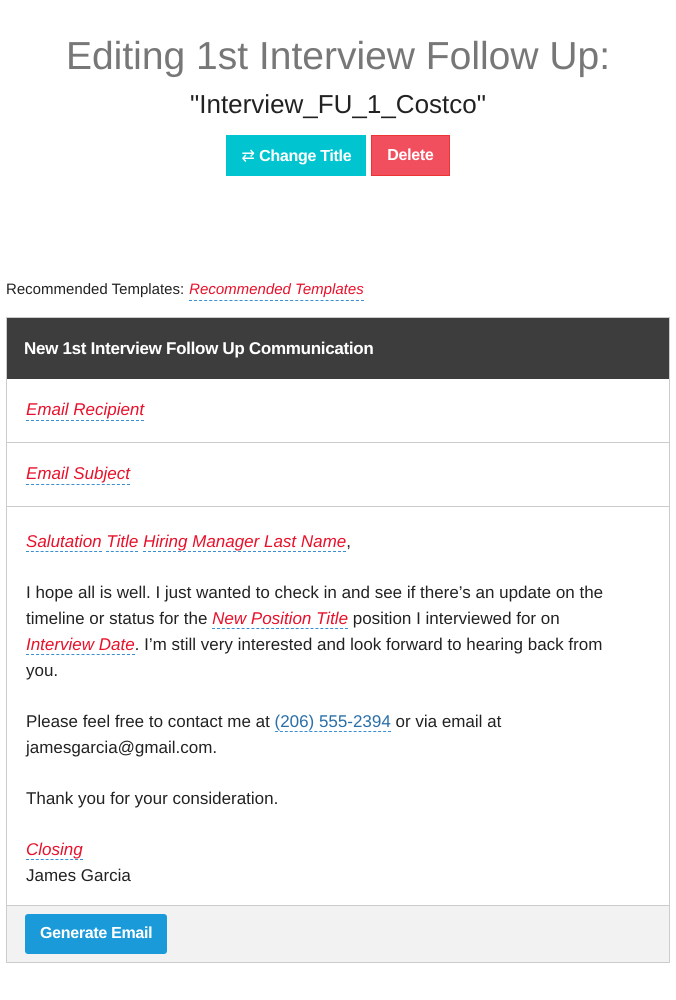 The width and height of the screenshot is (676, 1000). I want to click on email-paragraph: Closing James Garcia, so click(79, 863).